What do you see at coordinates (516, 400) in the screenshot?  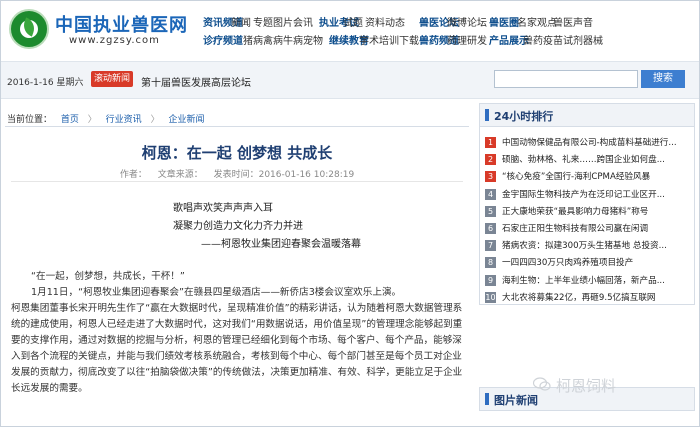 I see `picture-news-title: 图片新闻` at bounding box center [516, 400].